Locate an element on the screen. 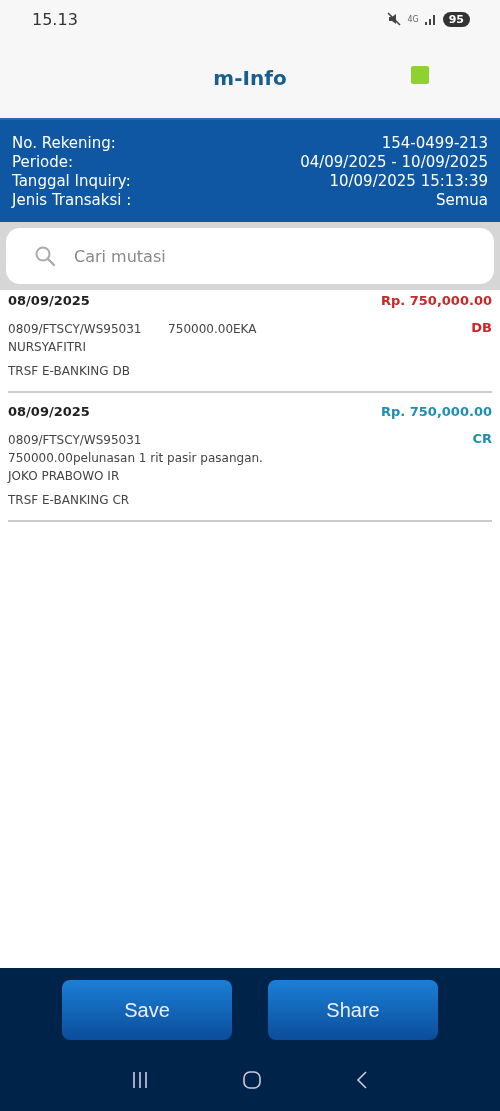  back-icon is located at coordinates (361, 1080).